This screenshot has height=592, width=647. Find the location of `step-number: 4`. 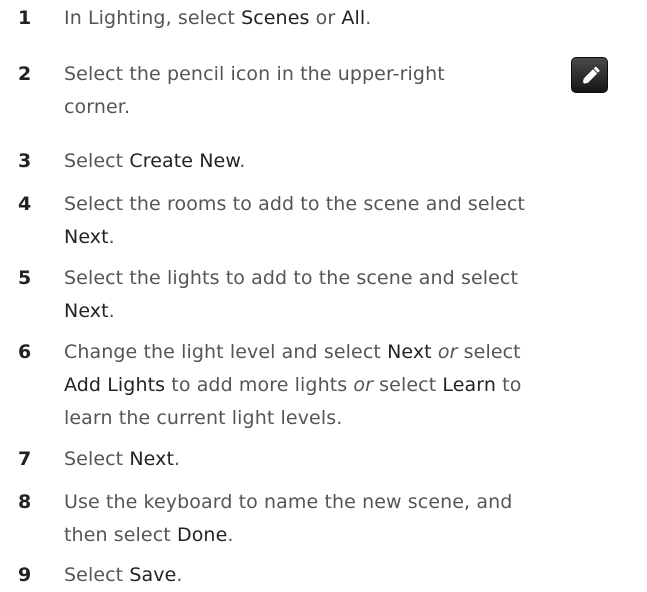

step-number: 4 is located at coordinates (25, 204).